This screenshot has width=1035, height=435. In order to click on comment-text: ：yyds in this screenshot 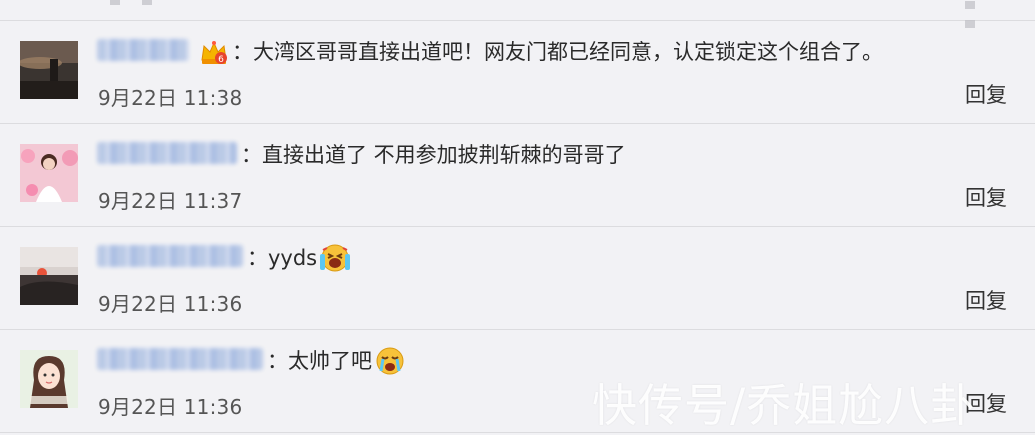, I will do `click(282, 258)`.